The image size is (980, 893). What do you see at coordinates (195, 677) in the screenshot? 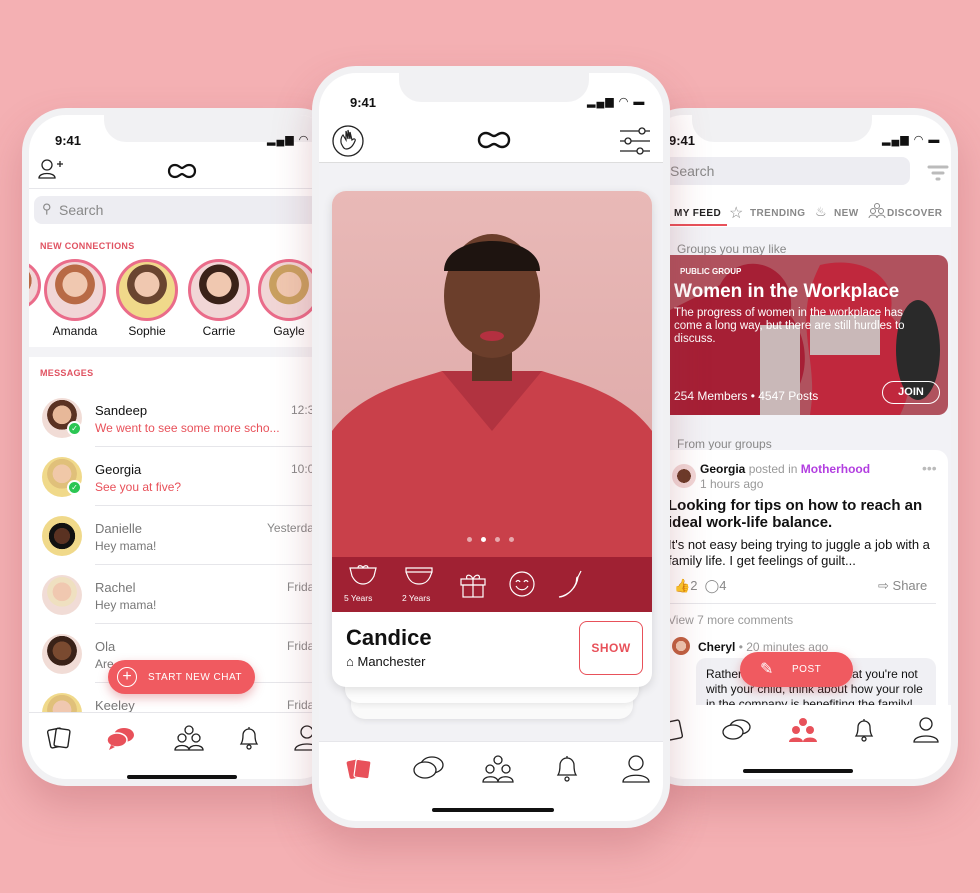
I see `start-new-chat-label: START NEW CHAT` at bounding box center [195, 677].